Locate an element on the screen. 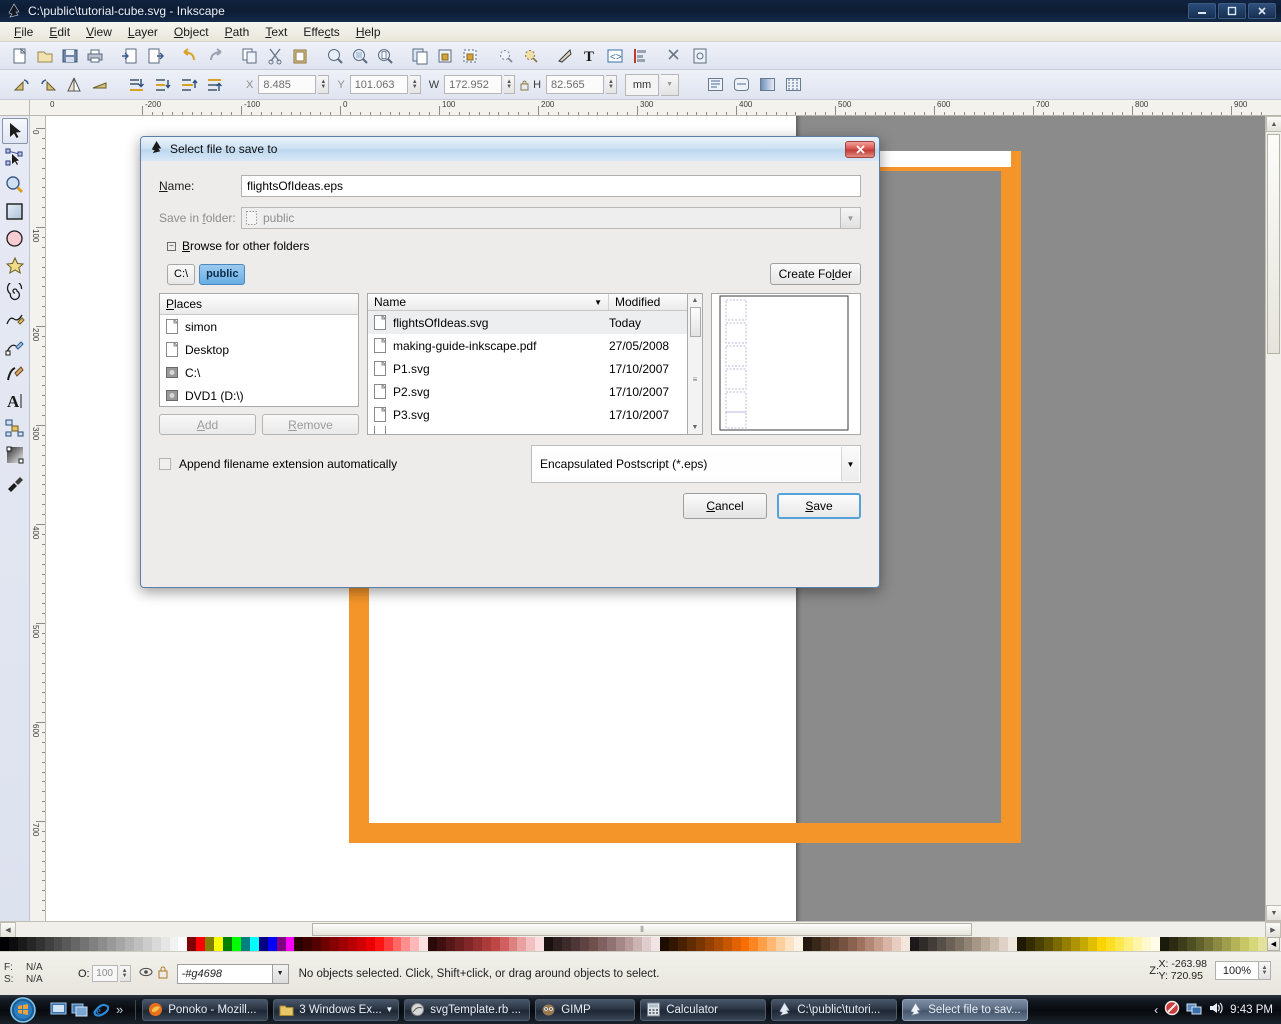 The image size is (1281, 1024). rotate-90-cw-icon is located at coordinates (48, 85).